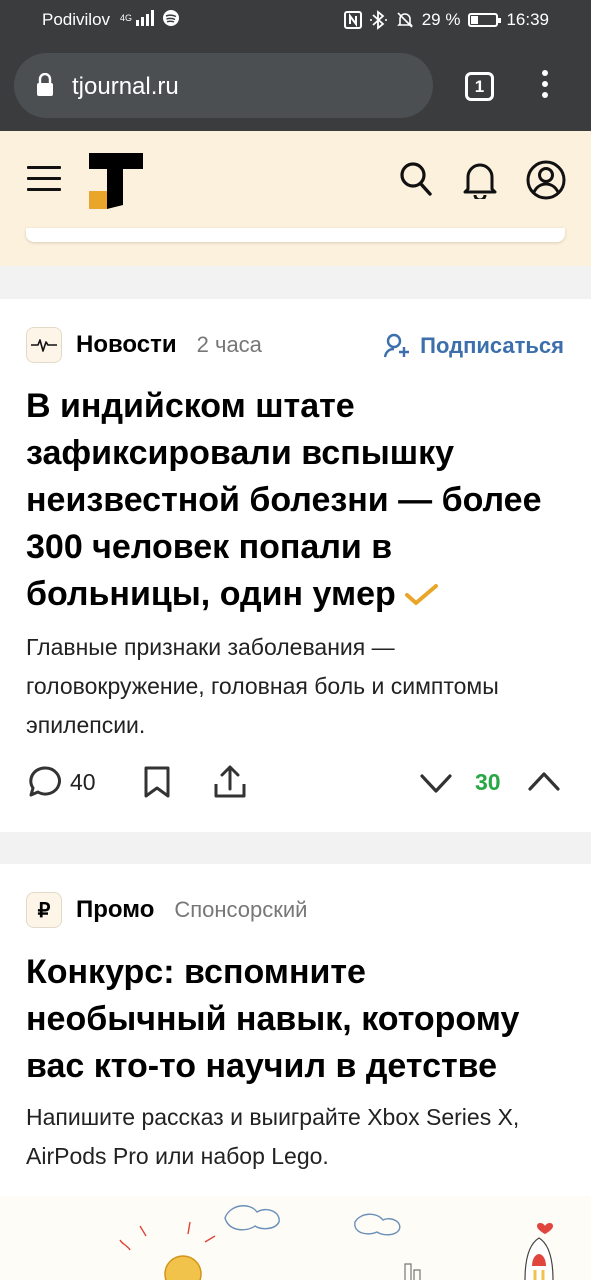 This screenshot has width=591, height=1280. What do you see at coordinates (397, 345) in the screenshot?
I see `add-user-icon` at bounding box center [397, 345].